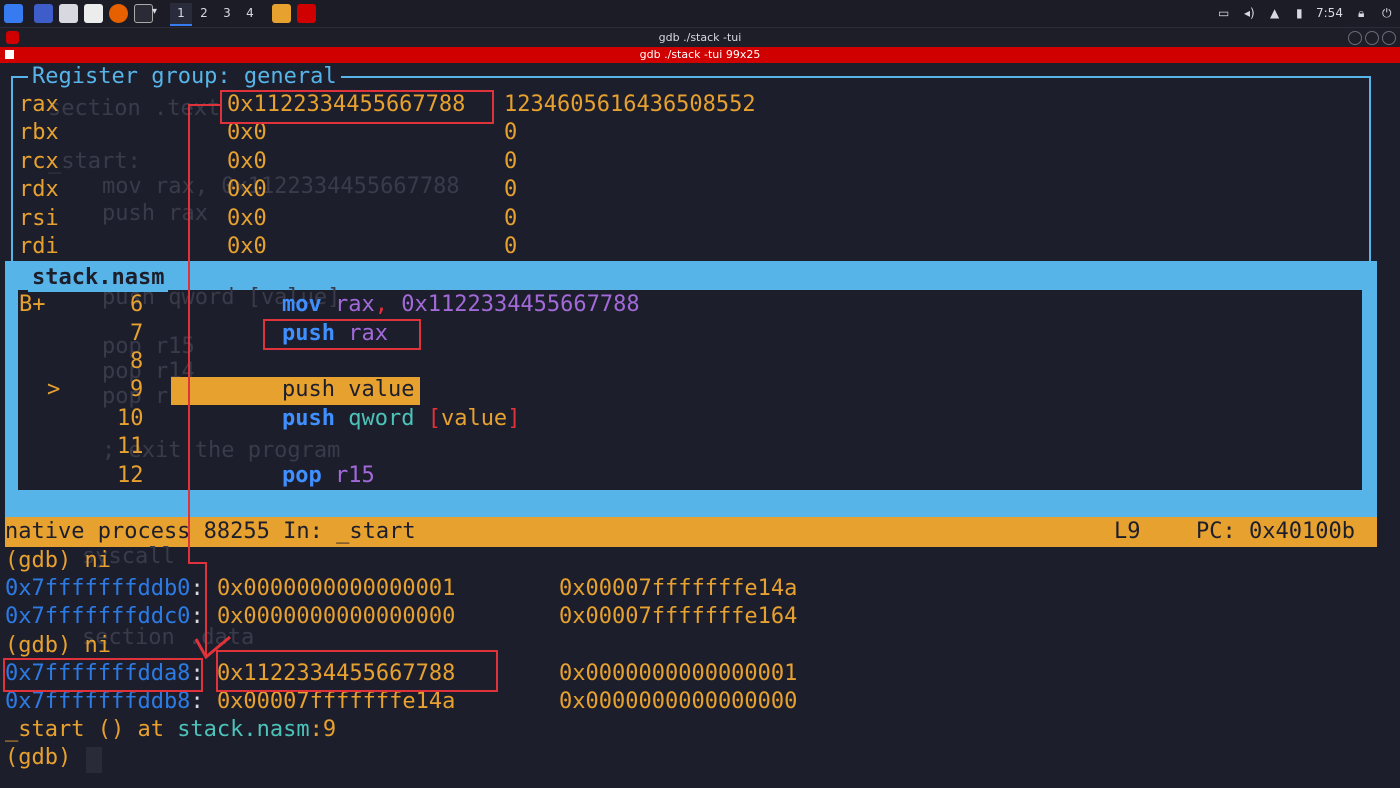 The image size is (1400, 788). What do you see at coordinates (98, 701) in the screenshot?
I see `memory-address: 0x7fffffffddb8` at bounding box center [98, 701].